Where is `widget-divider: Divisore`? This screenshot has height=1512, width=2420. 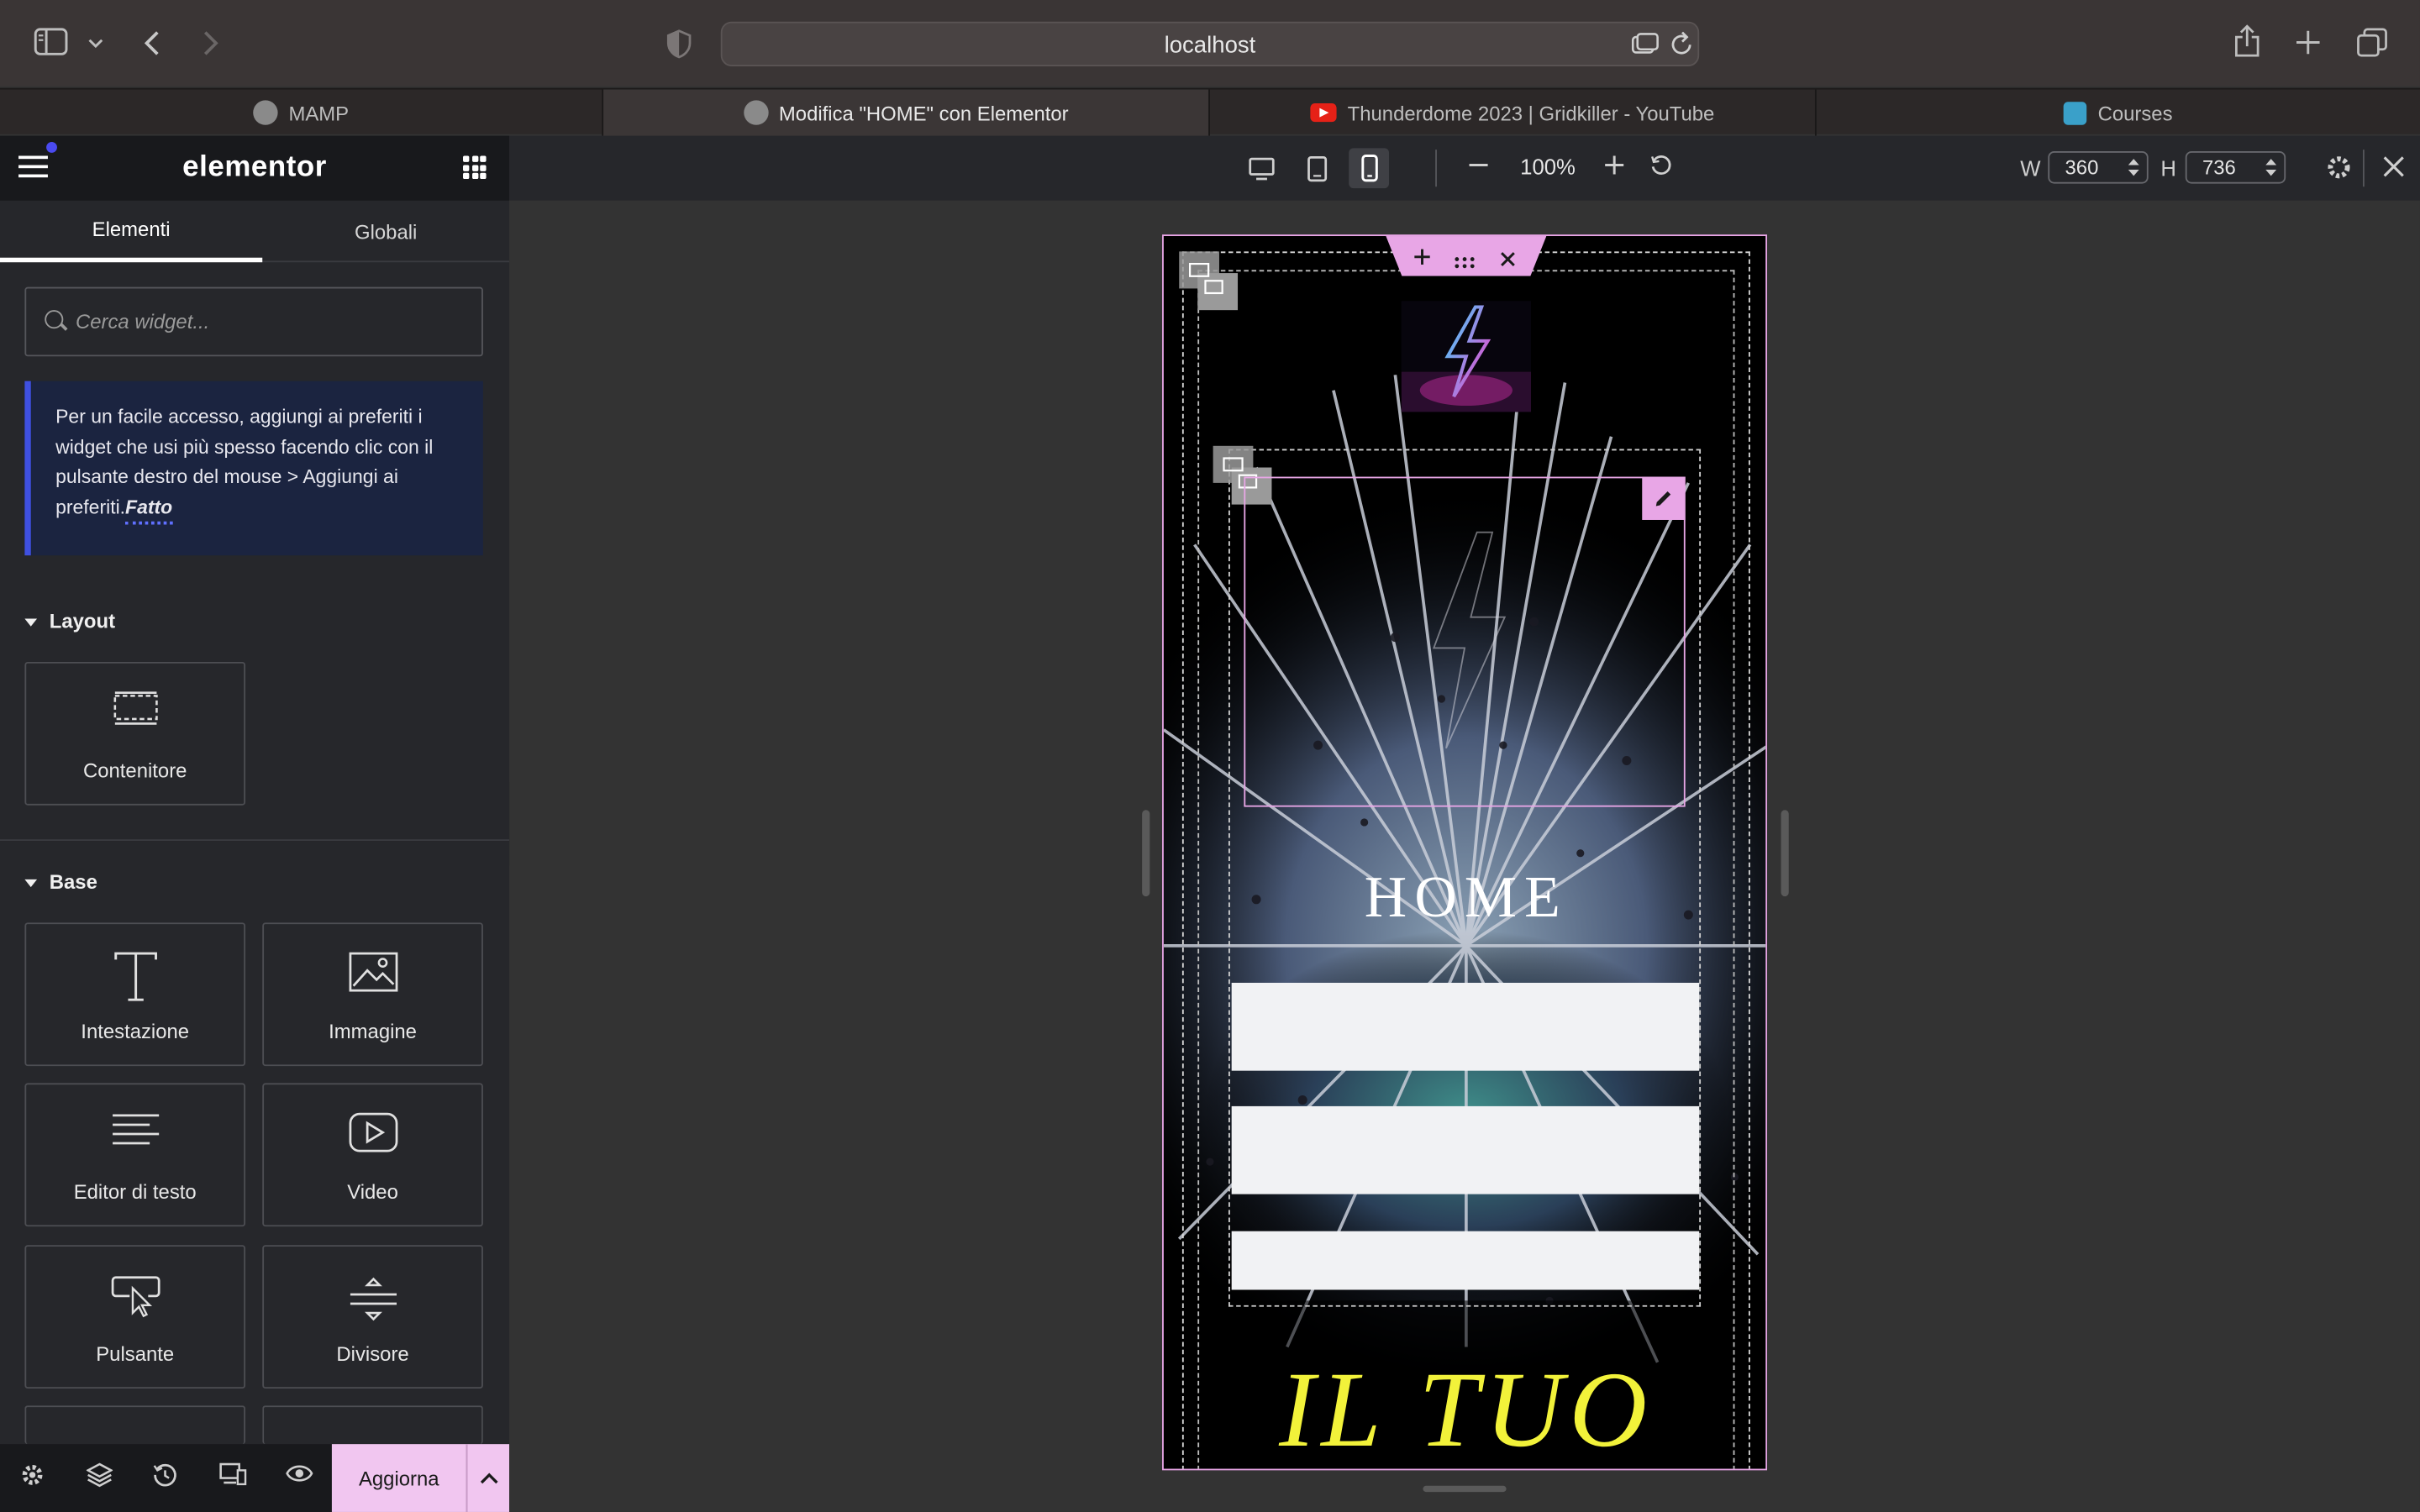
widget-divider: Divisore is located at coordinates (372, 1317).